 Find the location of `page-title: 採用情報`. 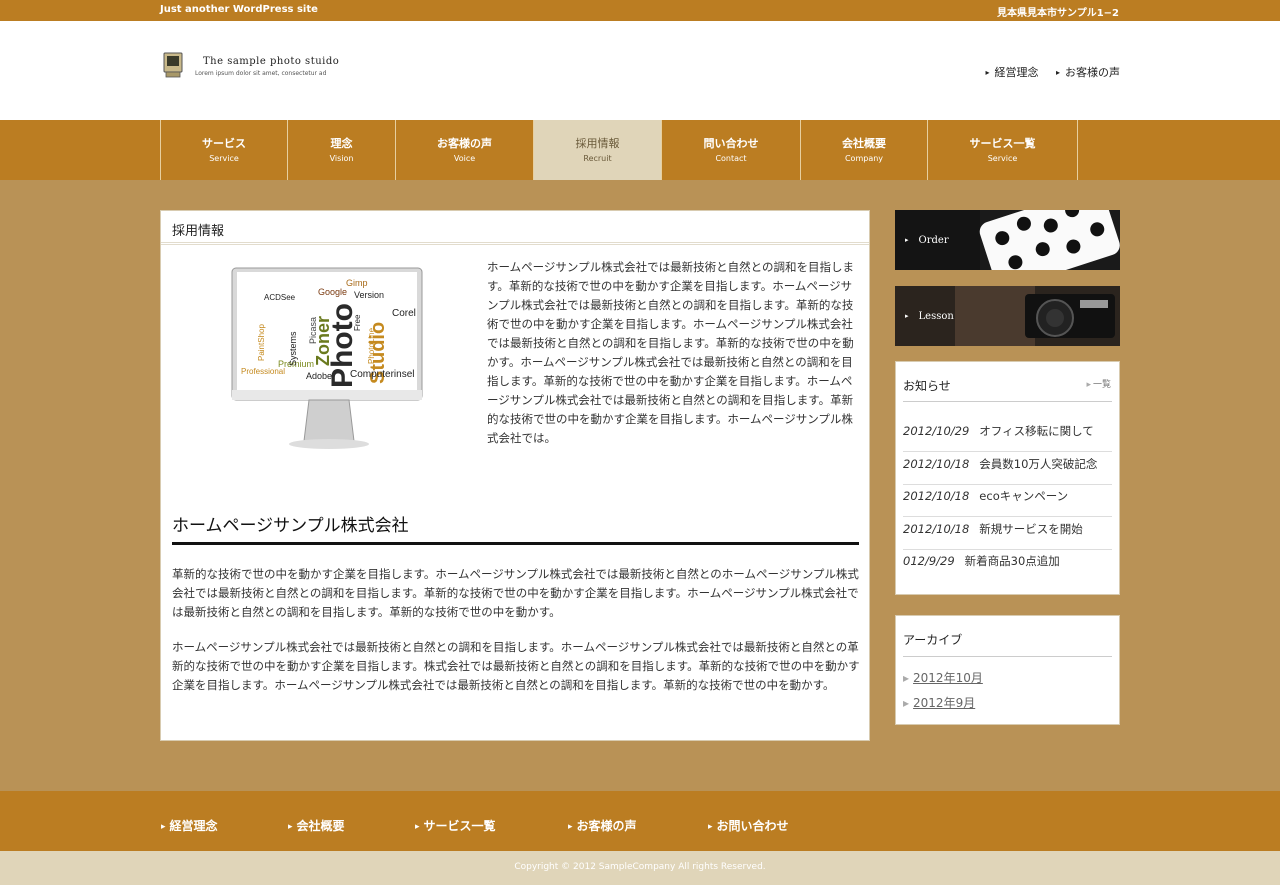

page-title: 採用情報 is located at coordinates (198, 231).